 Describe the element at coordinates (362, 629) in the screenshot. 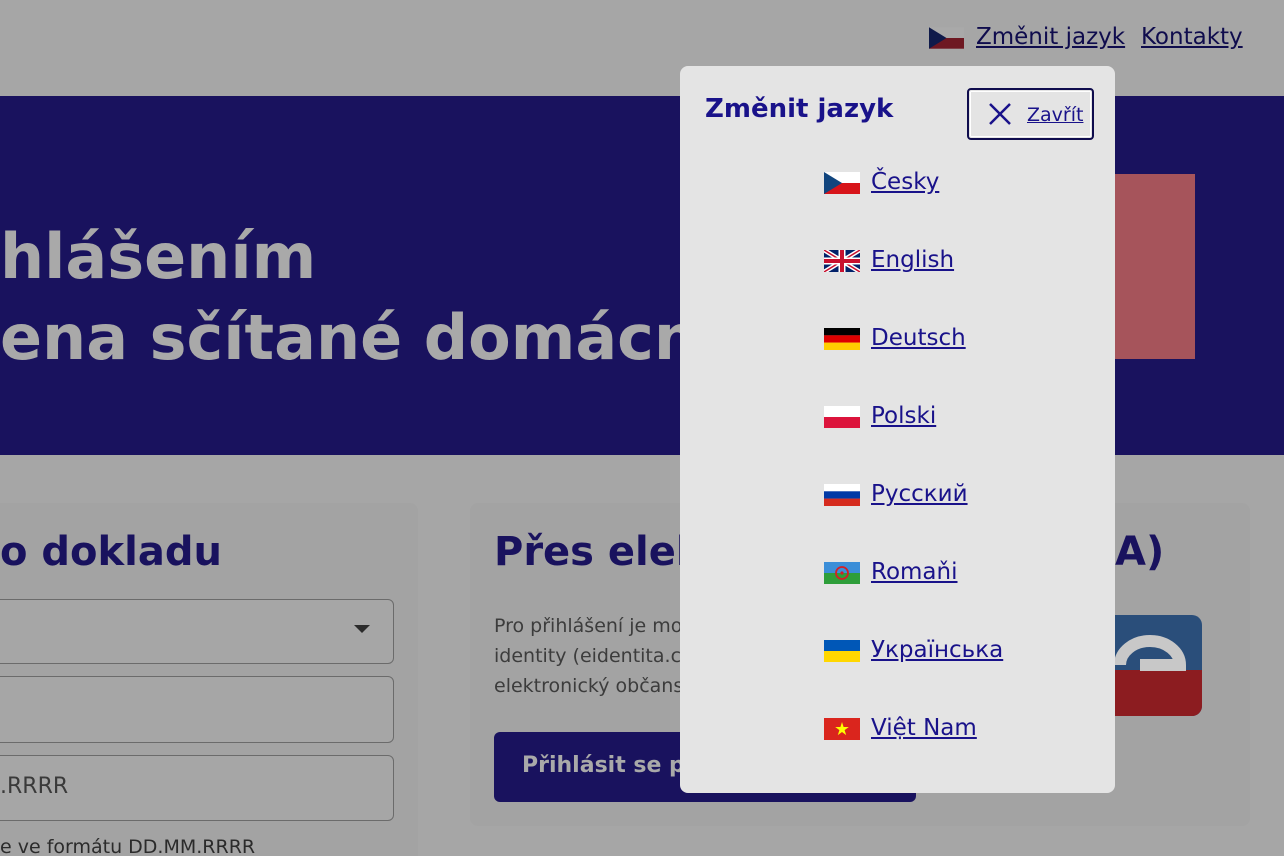

I see `chevron-down-icon` at that location.